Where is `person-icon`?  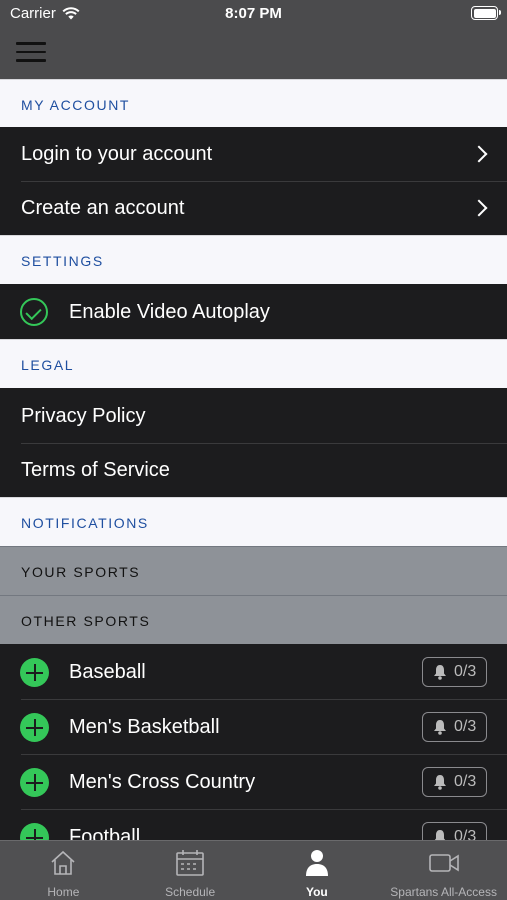 person-icon is located at coordinates (316, 863).